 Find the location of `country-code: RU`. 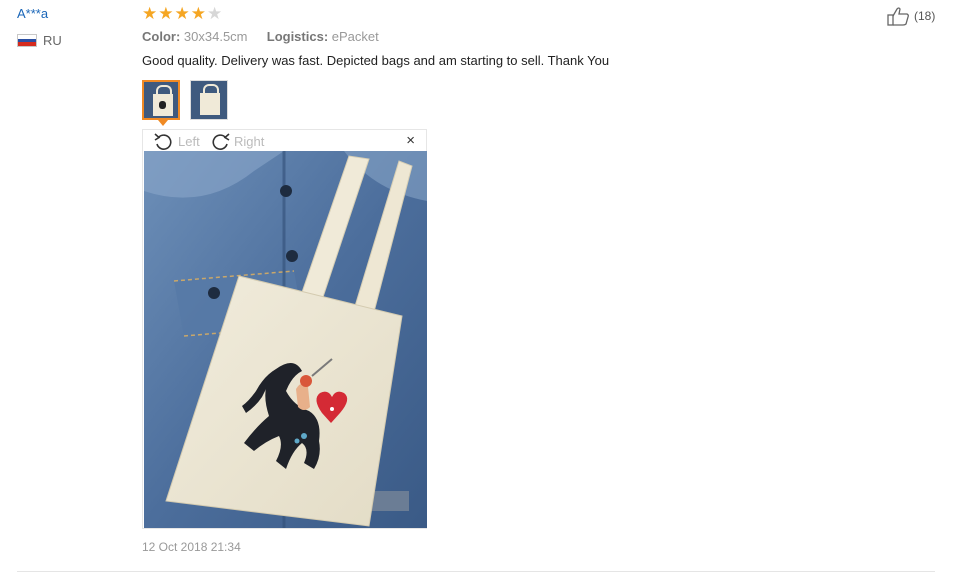

country-code: RU is located at coordinates (52, 40).